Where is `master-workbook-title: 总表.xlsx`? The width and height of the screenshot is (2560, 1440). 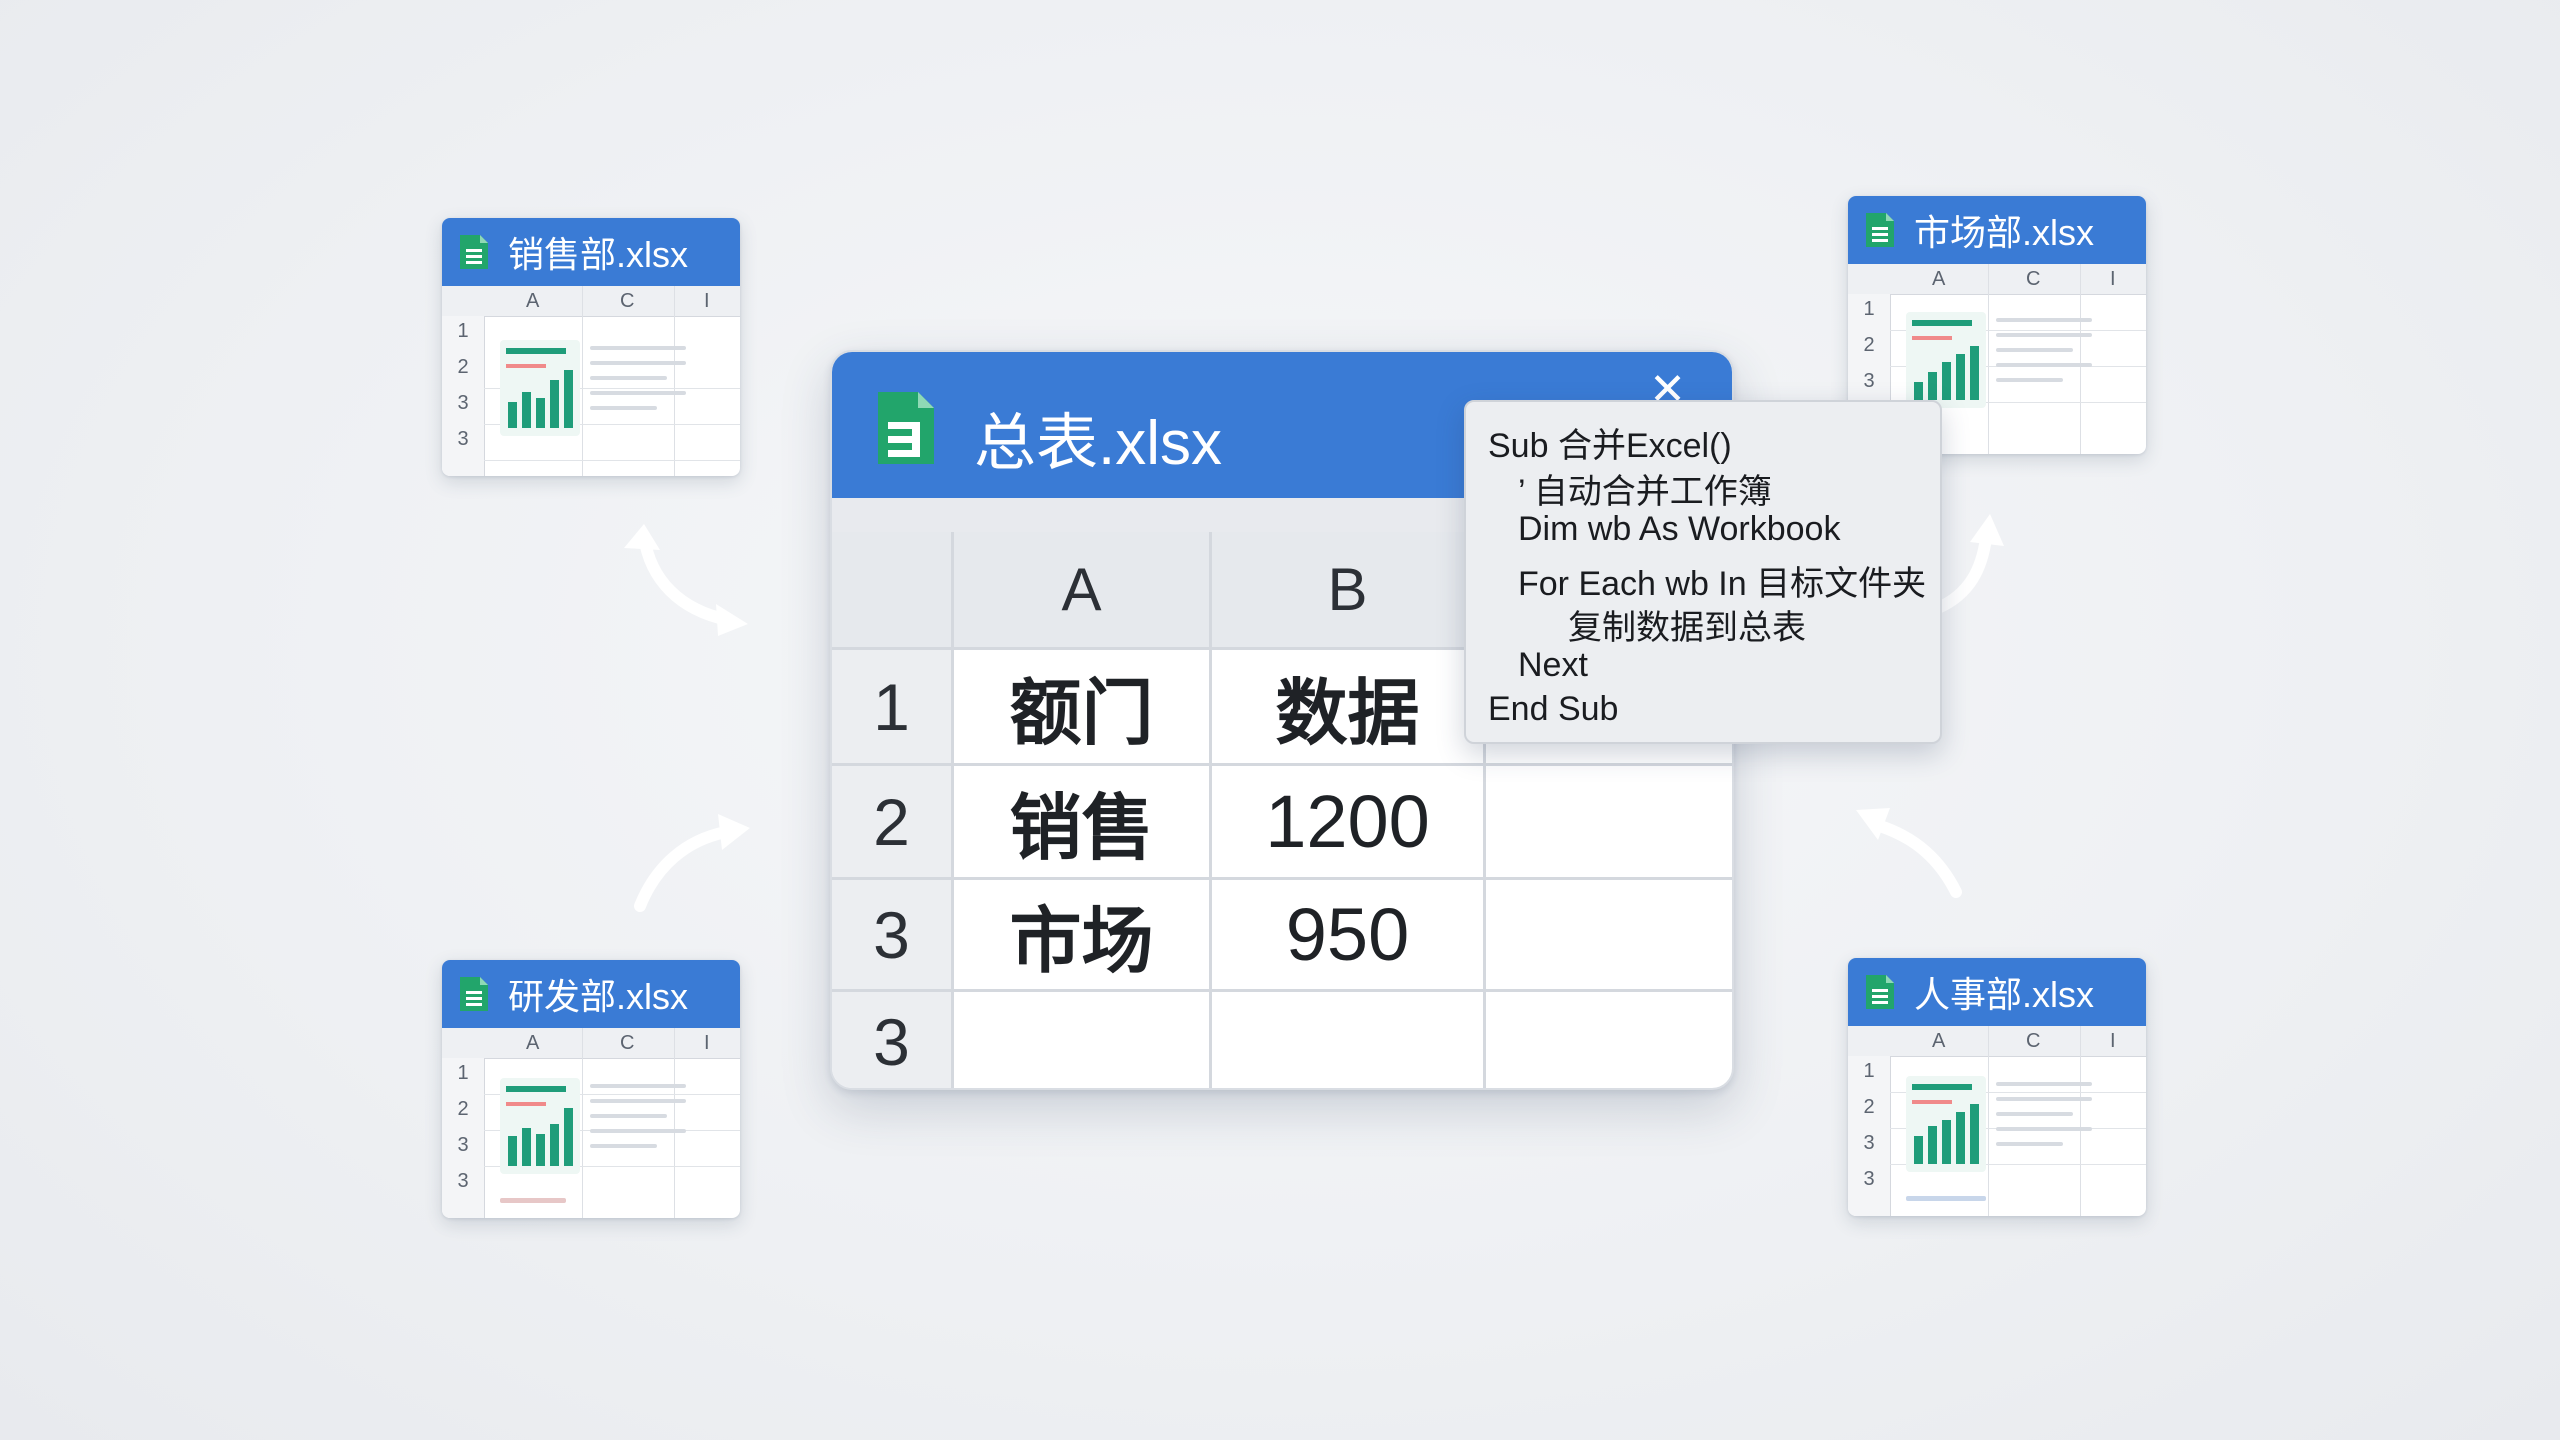 master-workbook-title: 总表.xlsx is located at coordinates (1098, 443).